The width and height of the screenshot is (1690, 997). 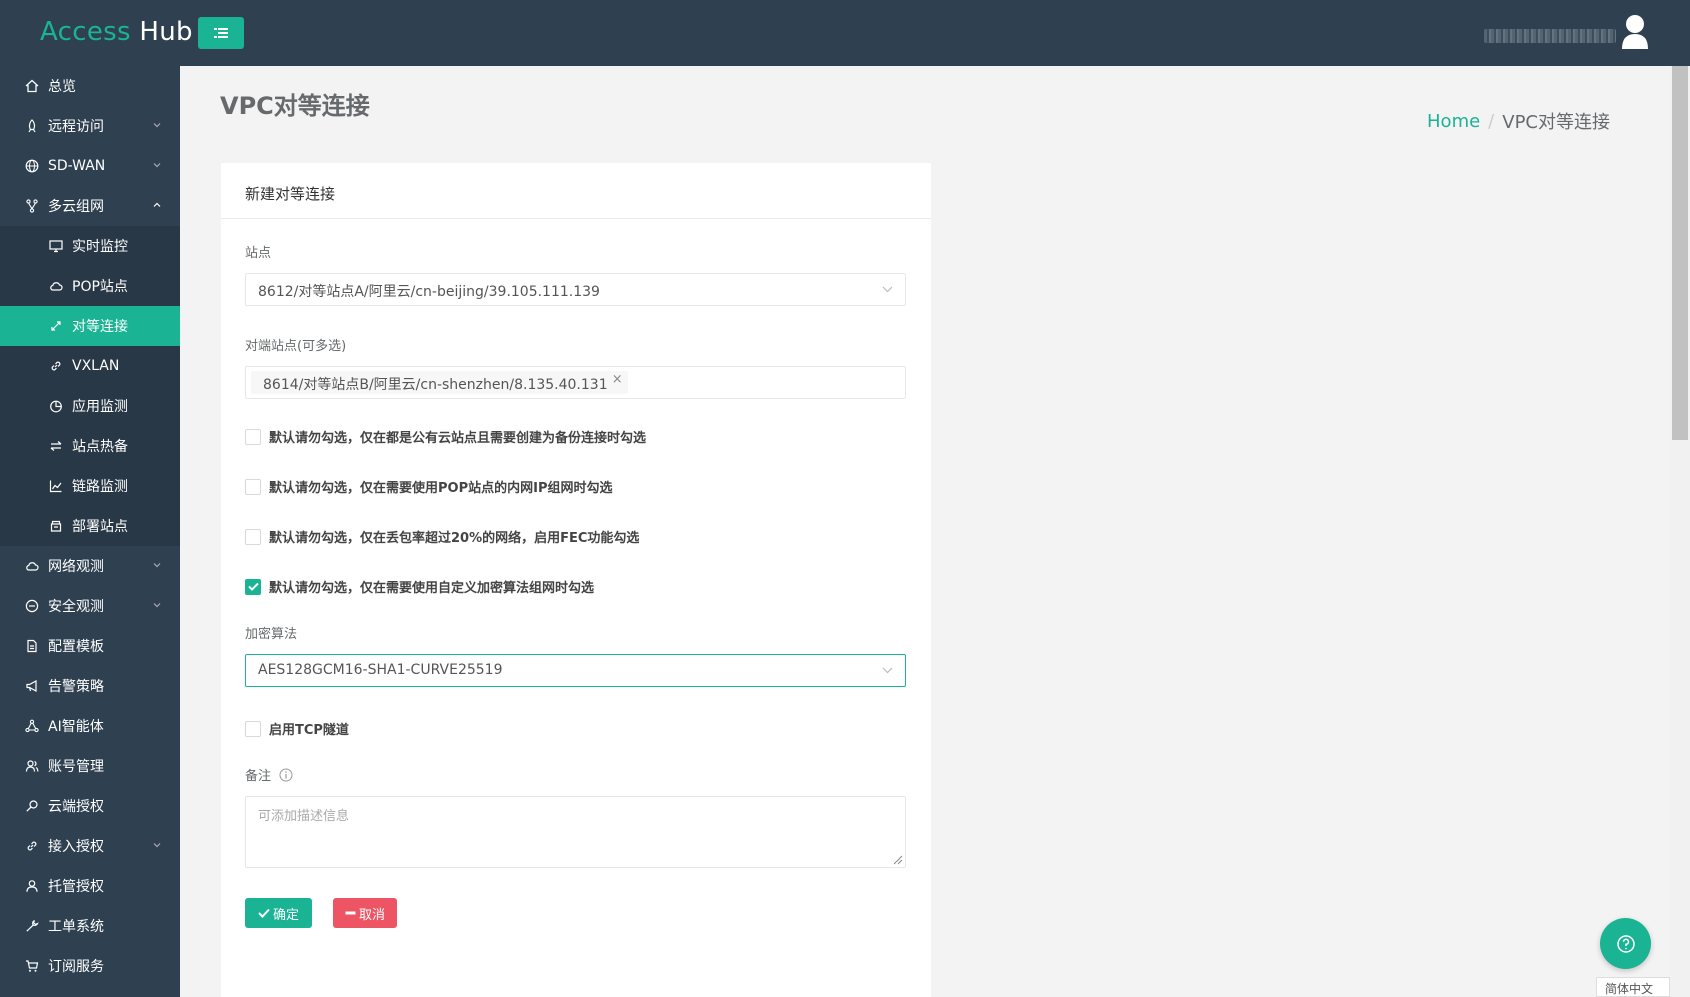 What do you see at coordinates (1633, 987) in the screenshot?
I see `language-selector: 简体中文` at bounding box center [1633, 987].